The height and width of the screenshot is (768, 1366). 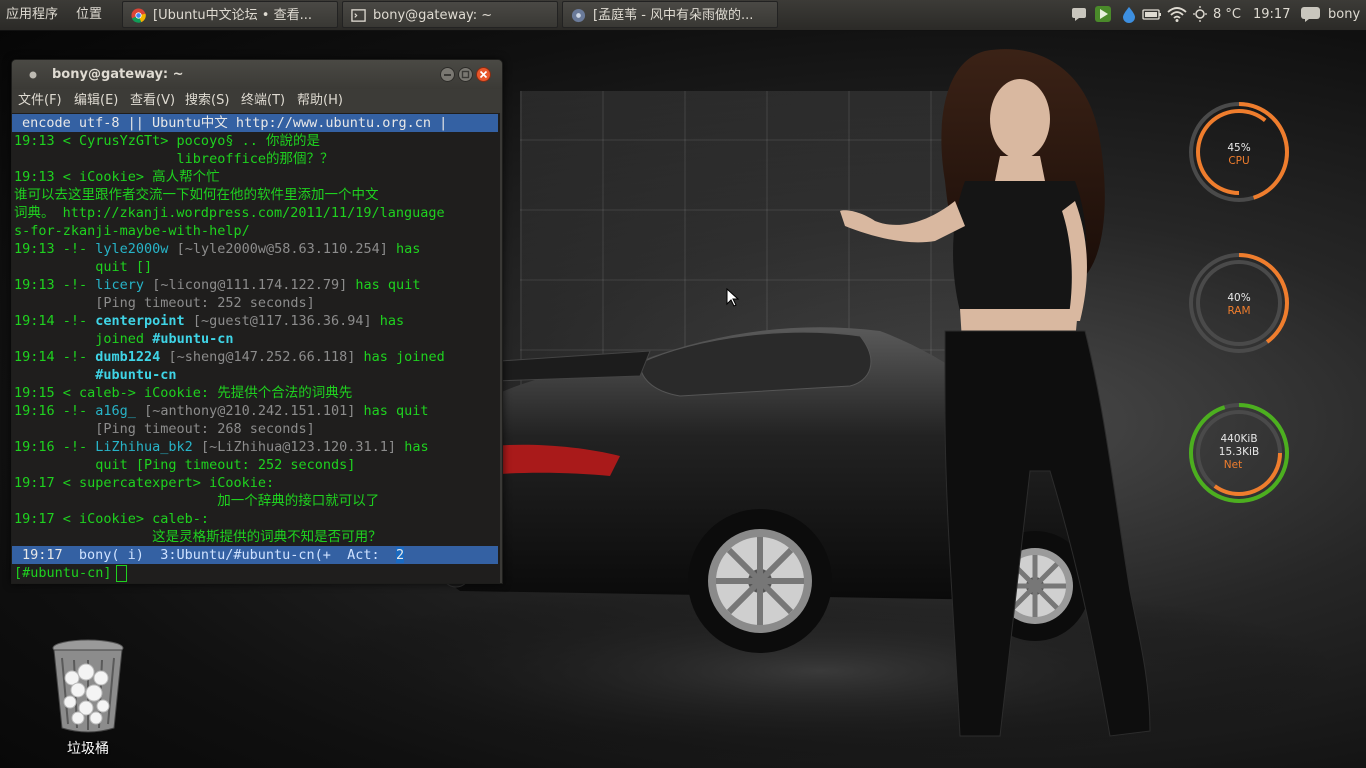 I want to click on music-player-icon, so click(x=578, y=15).